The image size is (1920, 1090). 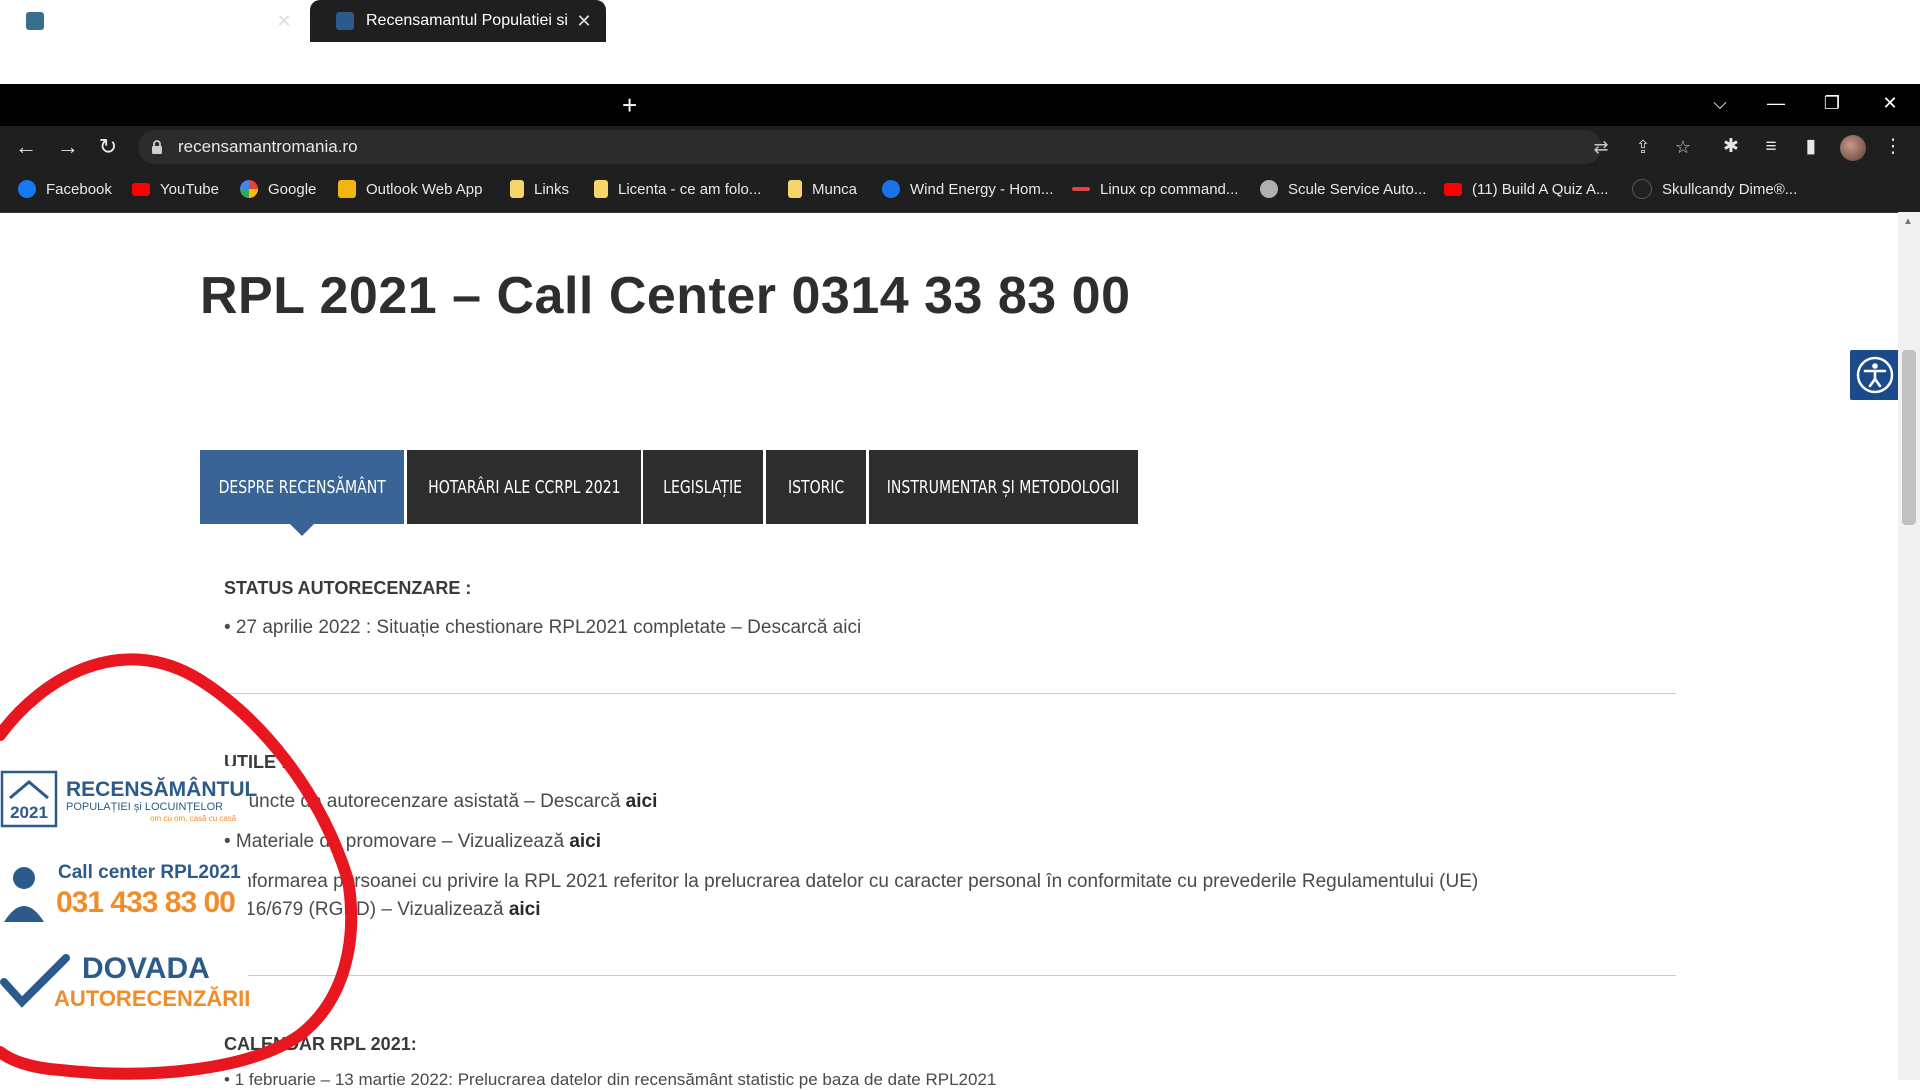 I want to click on call-center-widget: Call center RPL2021 031 433 83 00, so click(x=124, y=891).